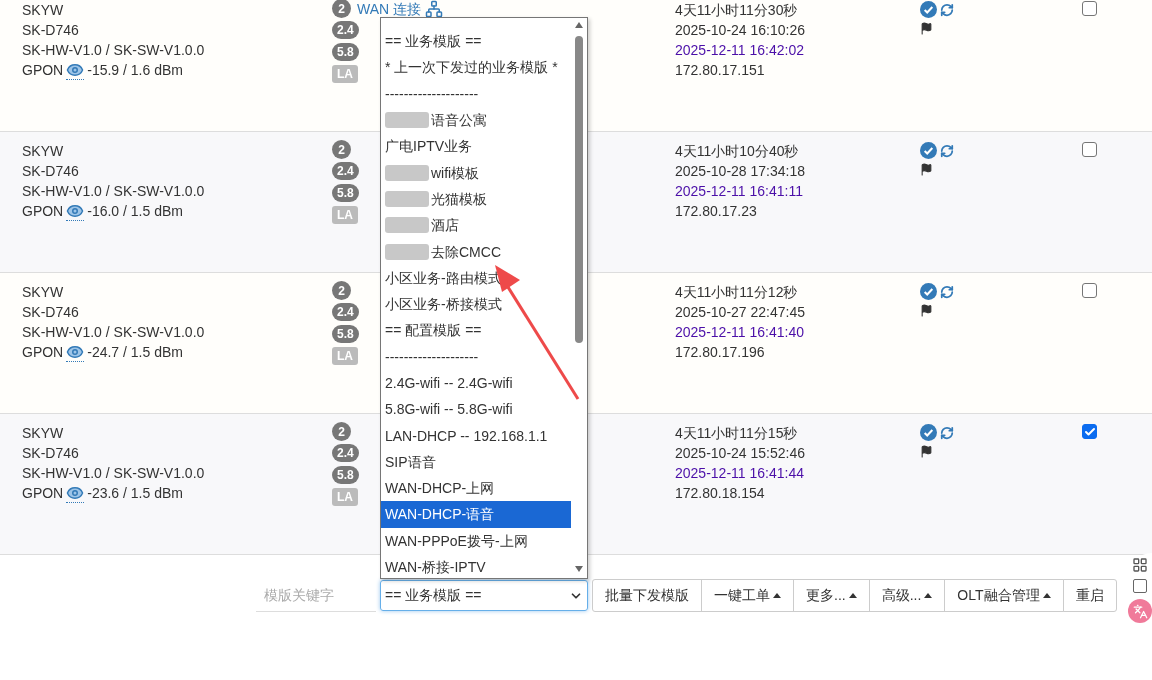 The height and width of the screenshot is (680, 1152). What do you see at coordinates (476, 383) in the screenshot?
I see `dropdown-option: 2.4G-wifi -- 2.4G-wifi` at bounding box center [476, 383].